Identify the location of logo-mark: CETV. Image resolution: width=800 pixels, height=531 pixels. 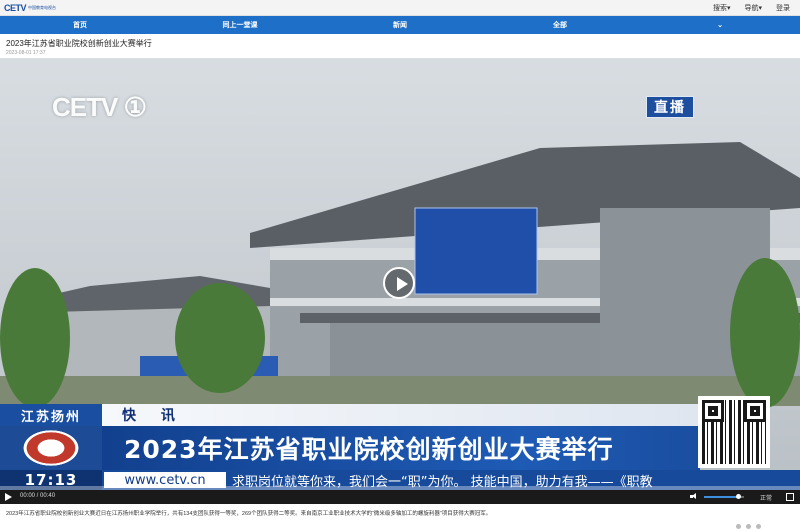
(15, 8).